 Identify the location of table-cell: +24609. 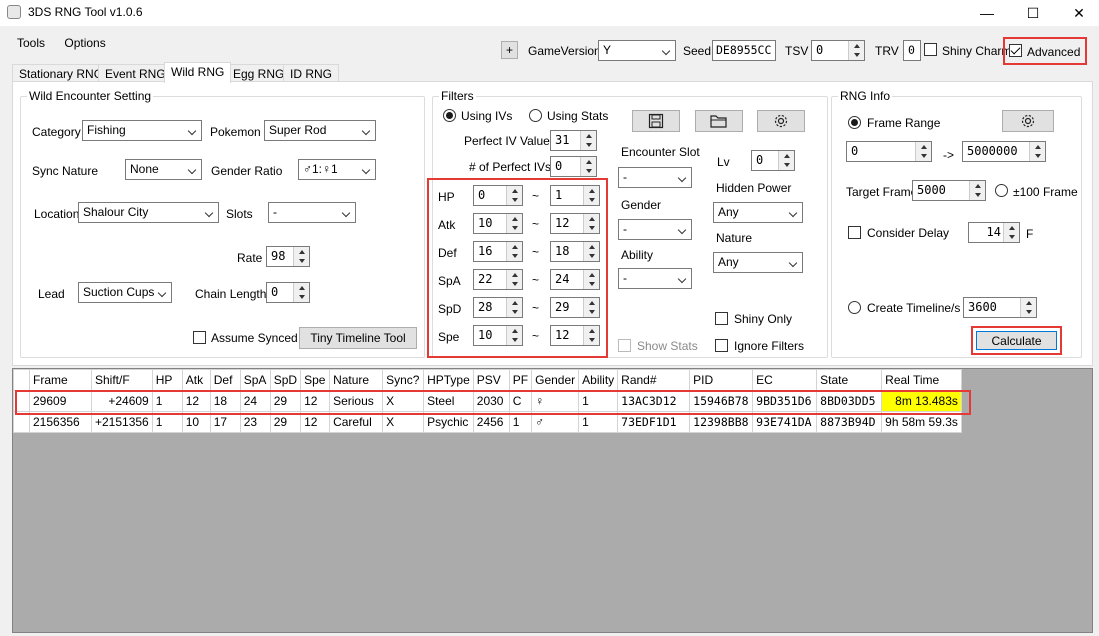
(122, 401).